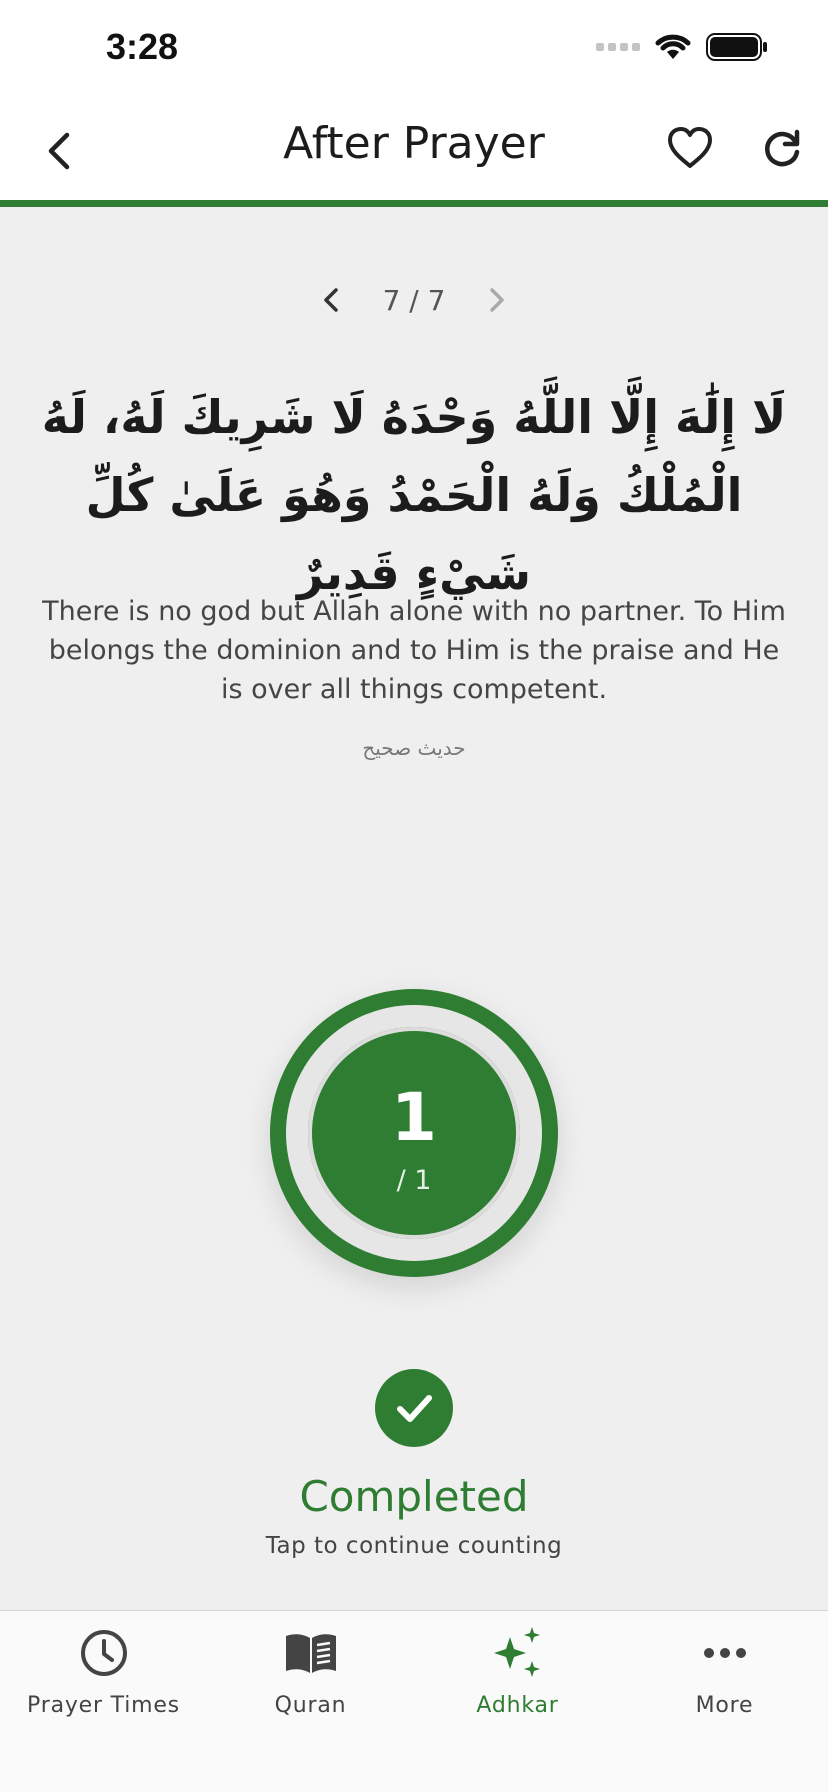  What do you see at coordinates (311, 1653) in the screenshot?
I see `book-icon` at bounding box center [311, 1653].